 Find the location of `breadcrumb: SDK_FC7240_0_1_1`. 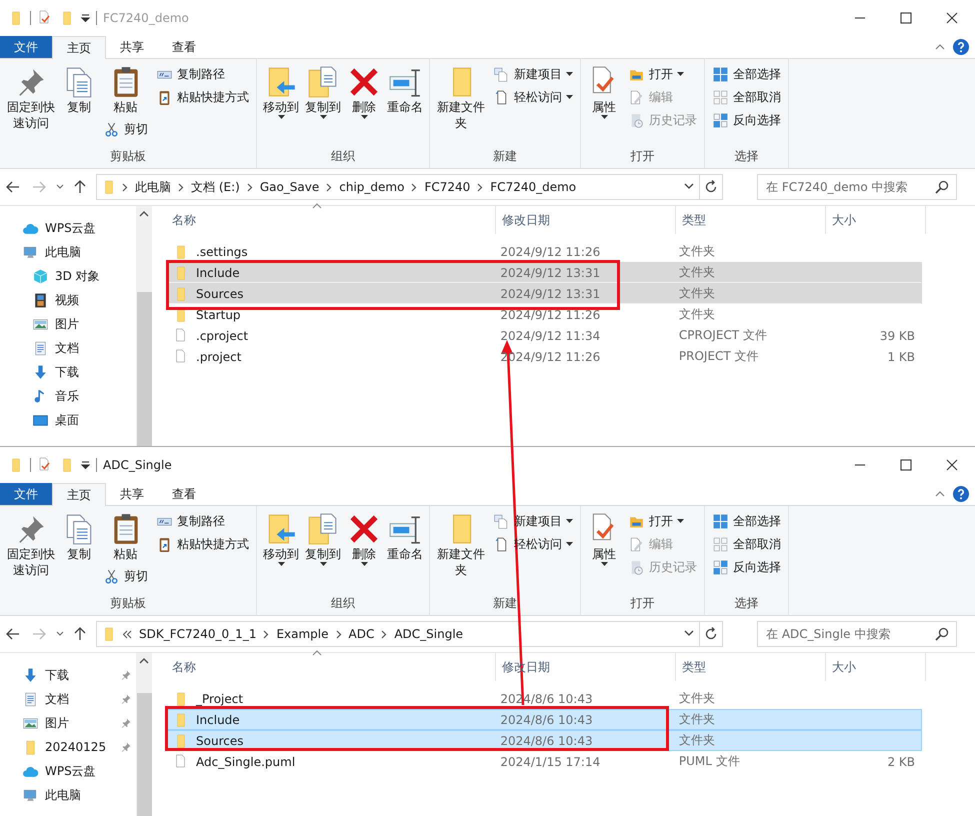

breadcrumb: SDK_FC7240_0_1_1 is located at coordinates (197, 634).